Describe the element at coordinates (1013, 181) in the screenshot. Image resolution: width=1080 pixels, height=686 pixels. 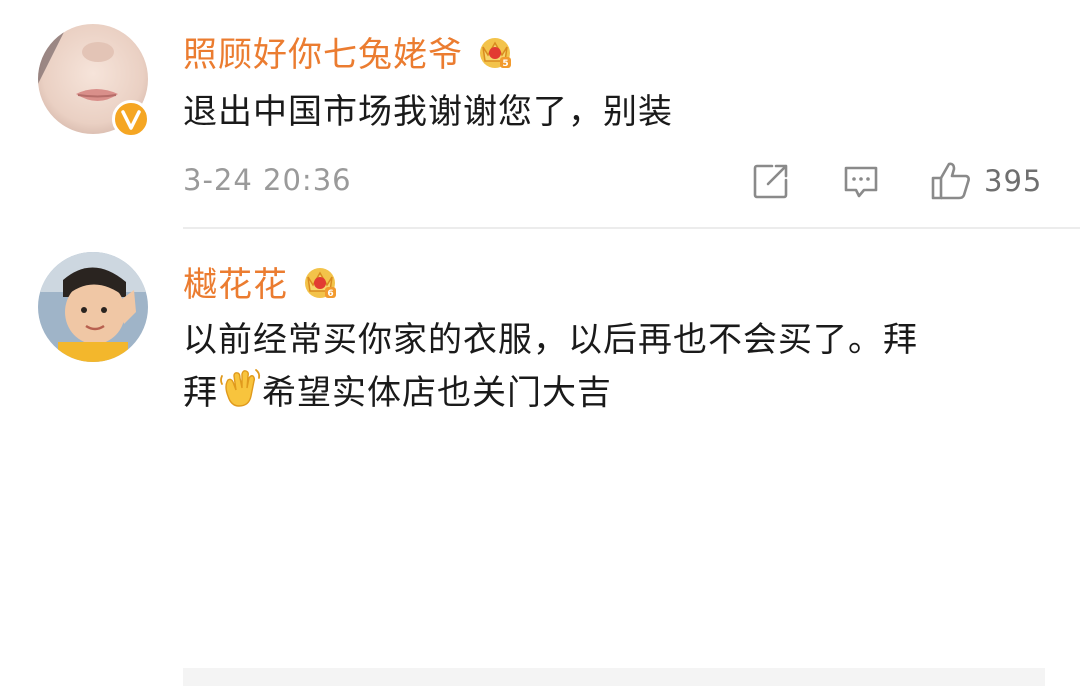
I see `like-count: 395` at that location.